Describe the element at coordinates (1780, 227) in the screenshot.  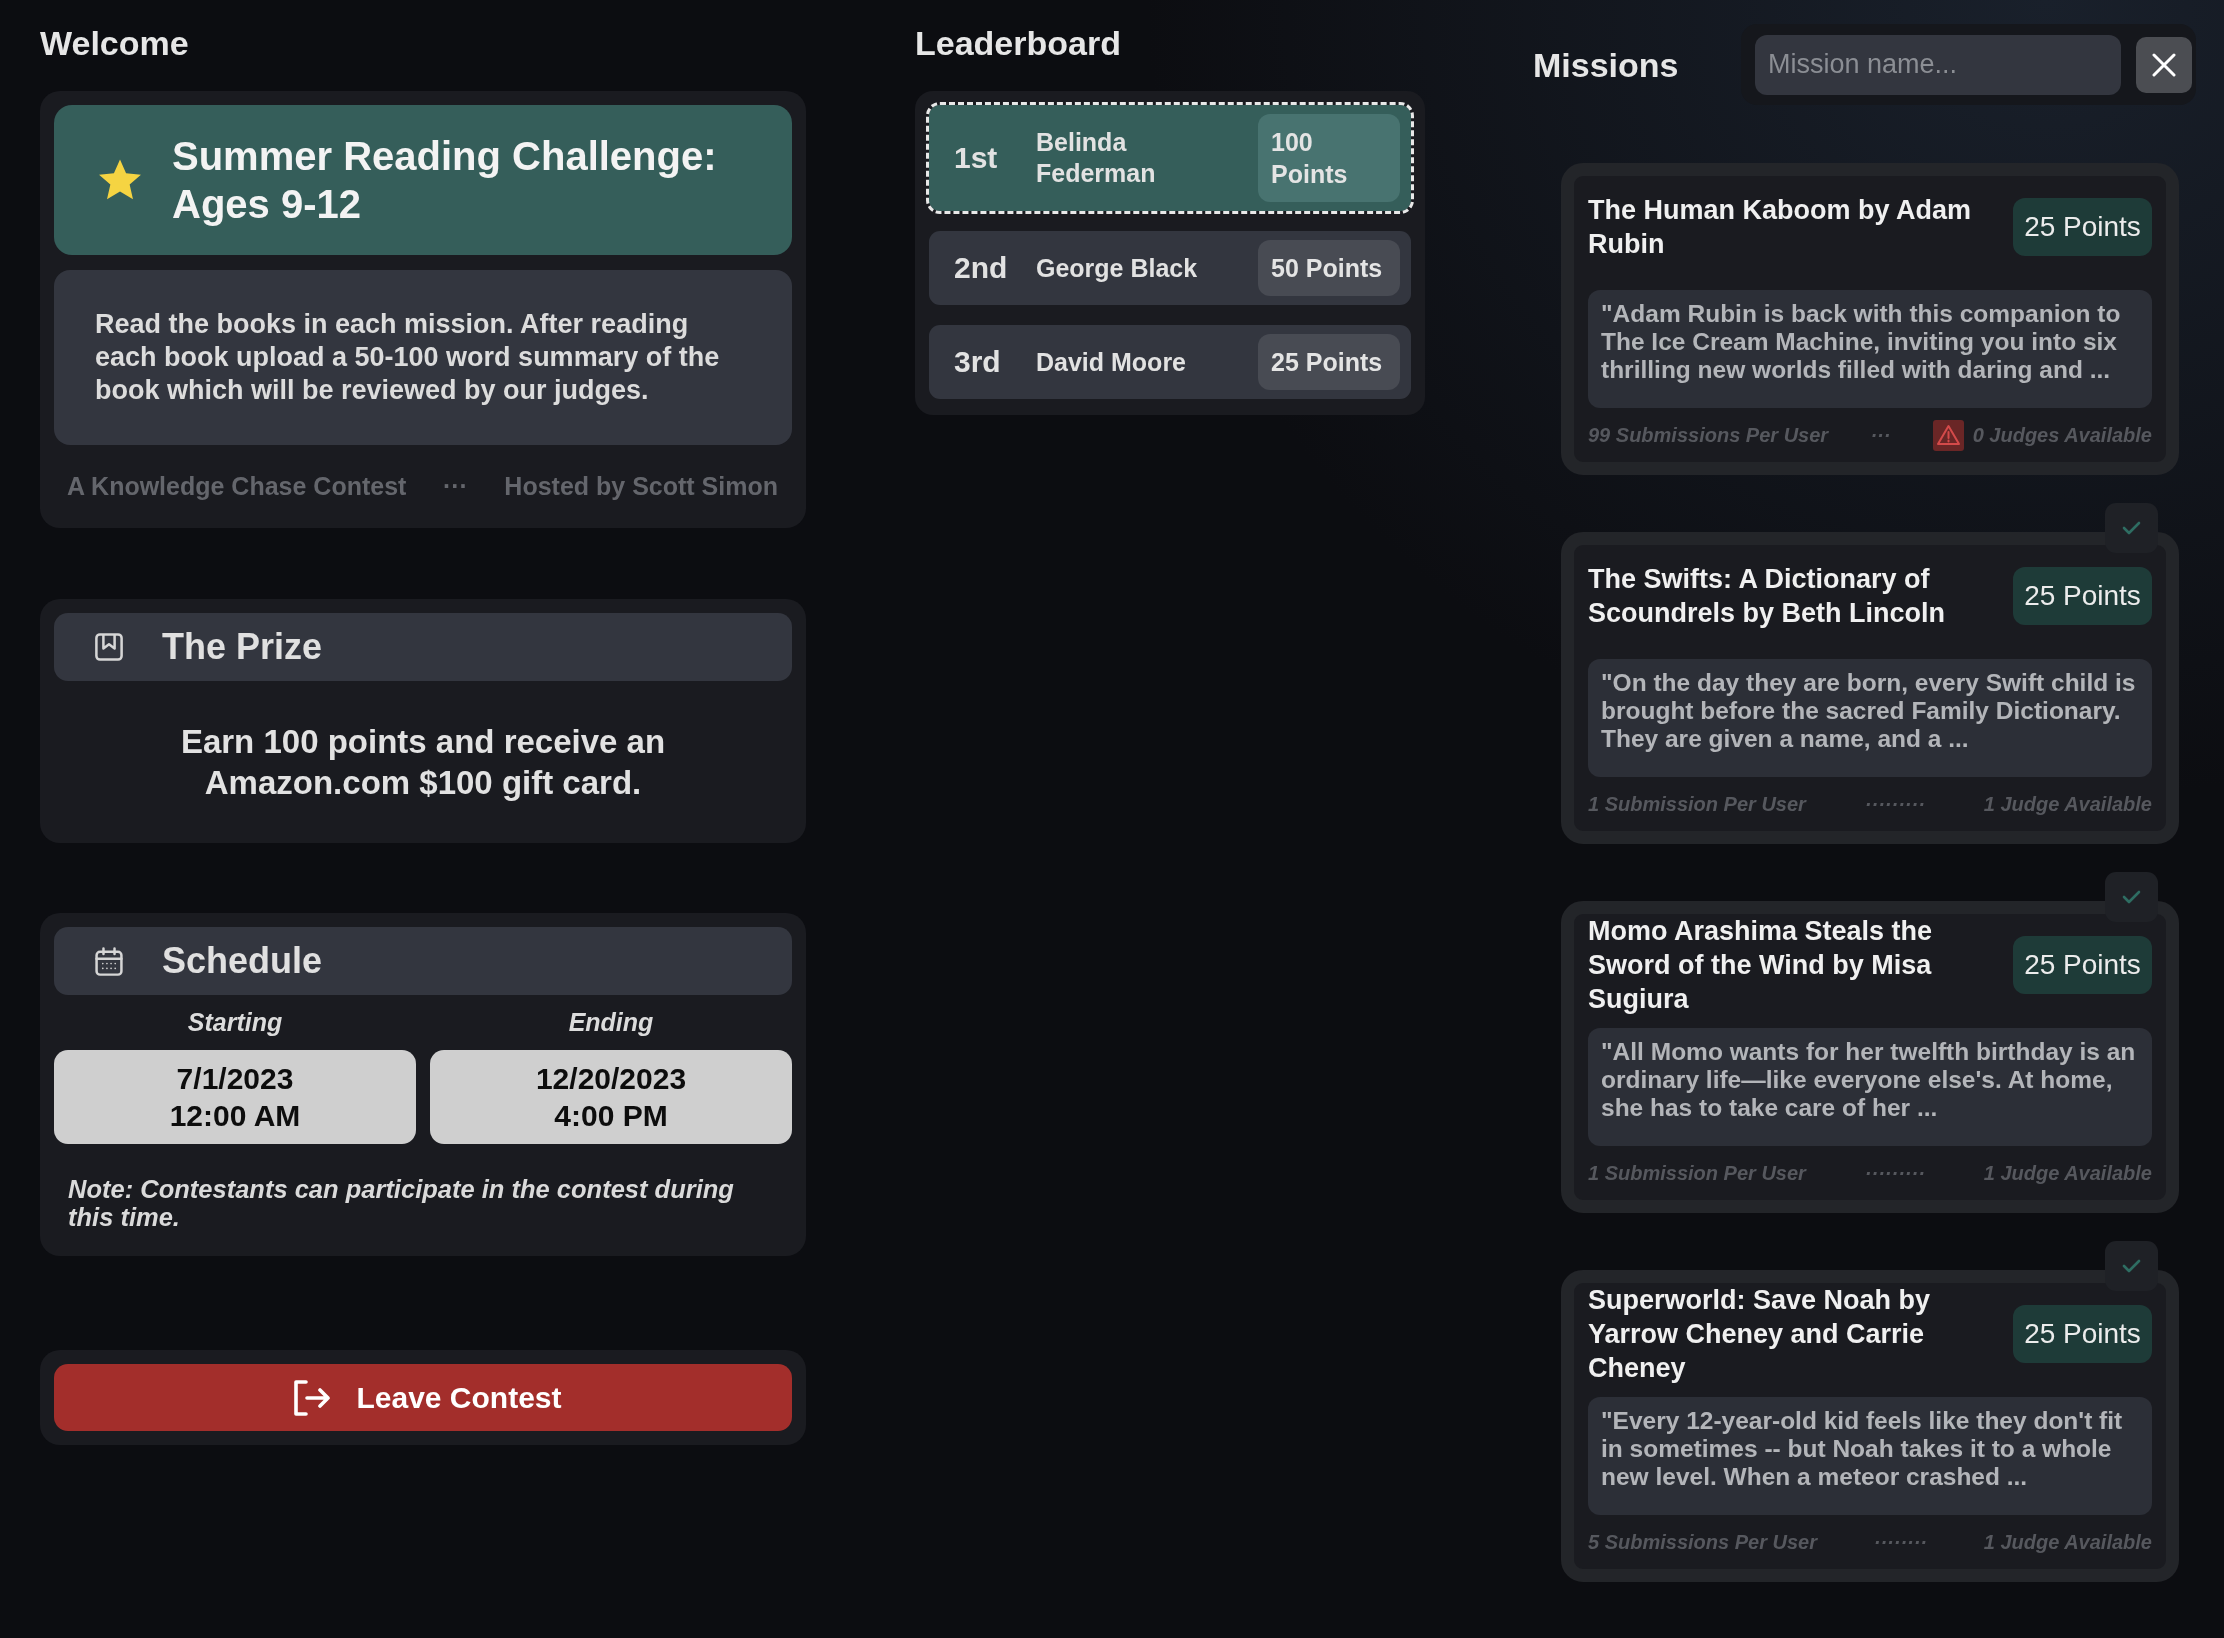
I see `mission-title: The Human Kaboom by Adam Rubin` at that location.